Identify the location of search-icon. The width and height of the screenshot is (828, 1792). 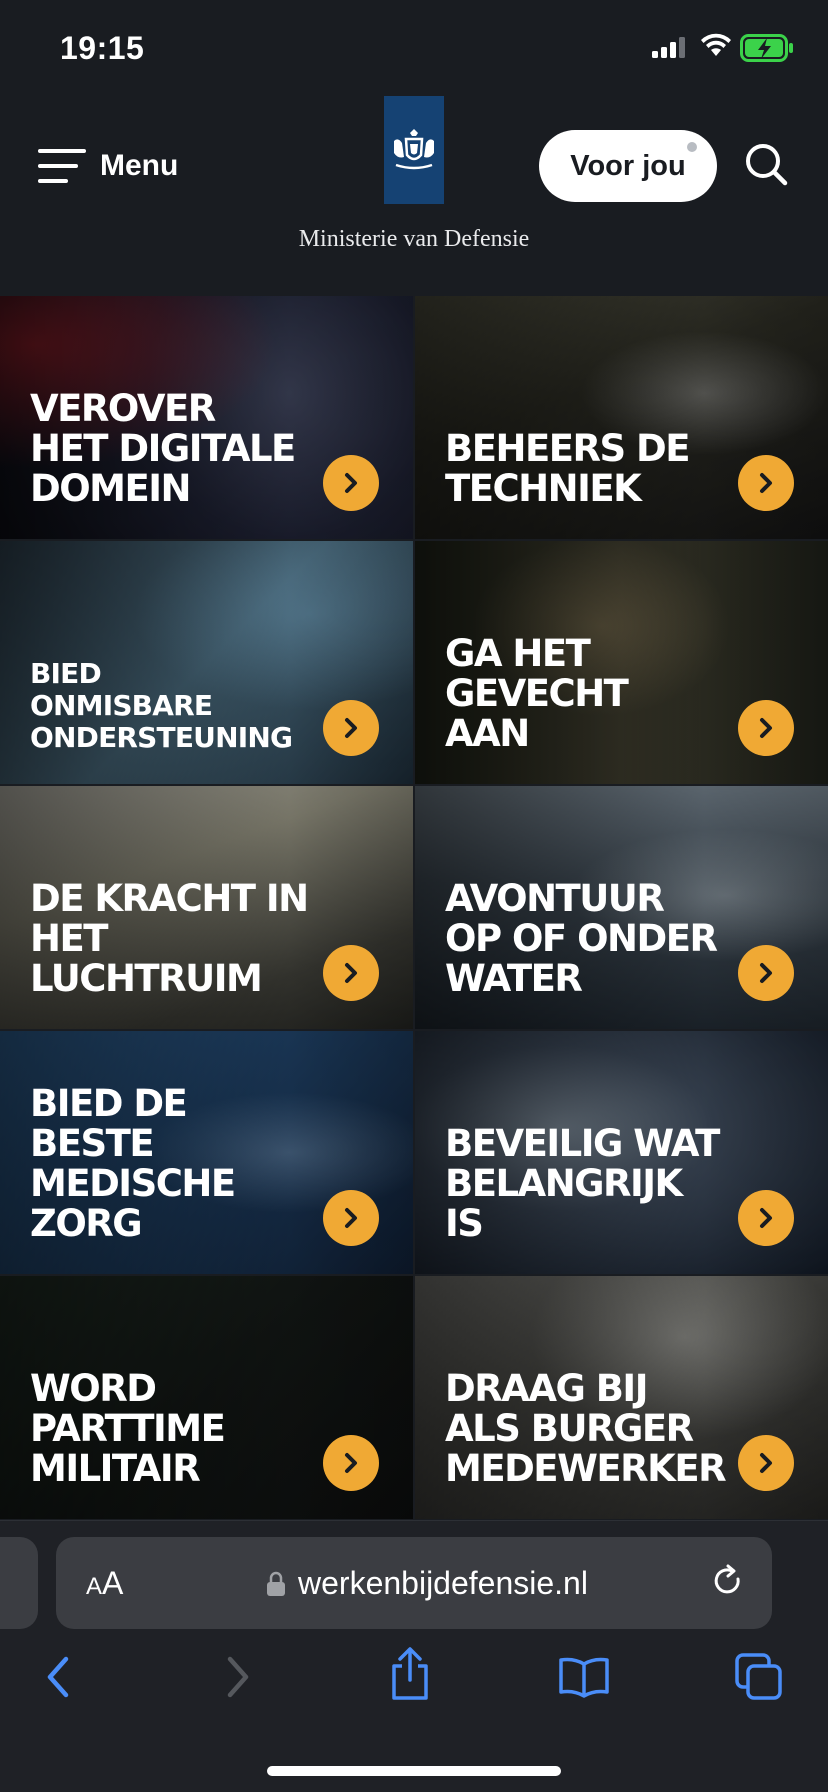
(766, 164).